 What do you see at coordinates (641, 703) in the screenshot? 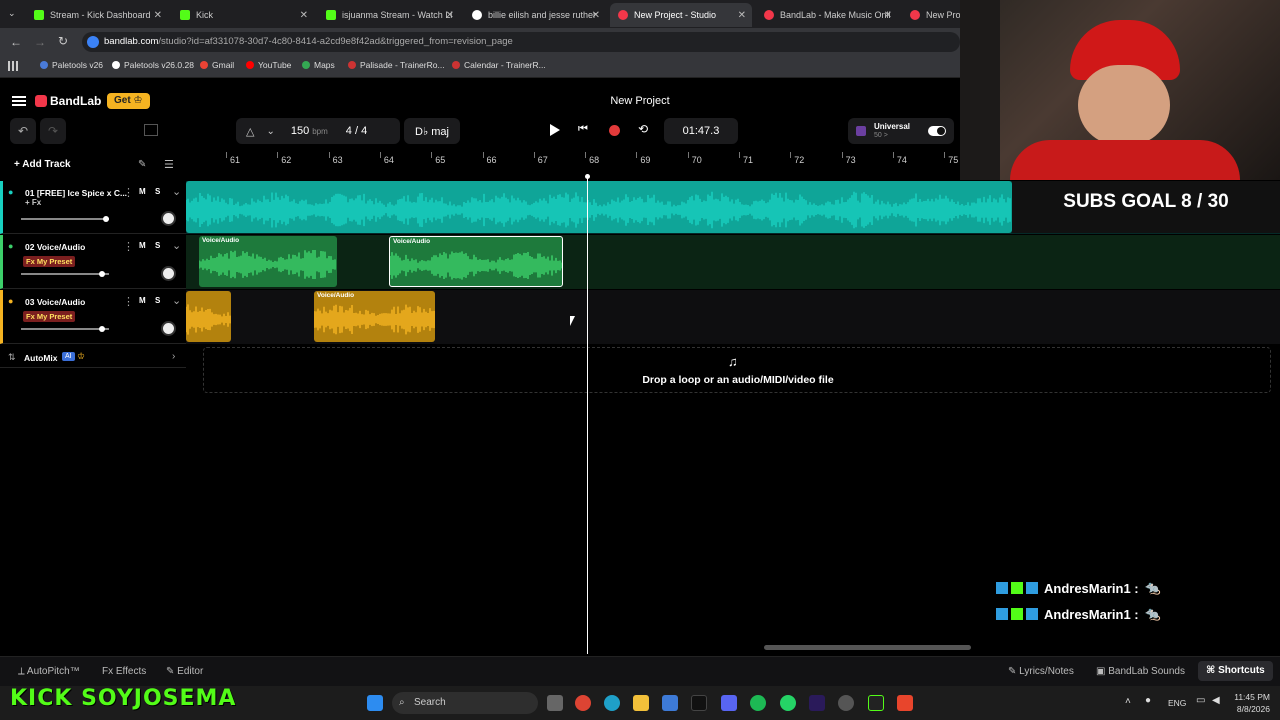
I see `file-explorer-icon` at bounding box center [641, 703].